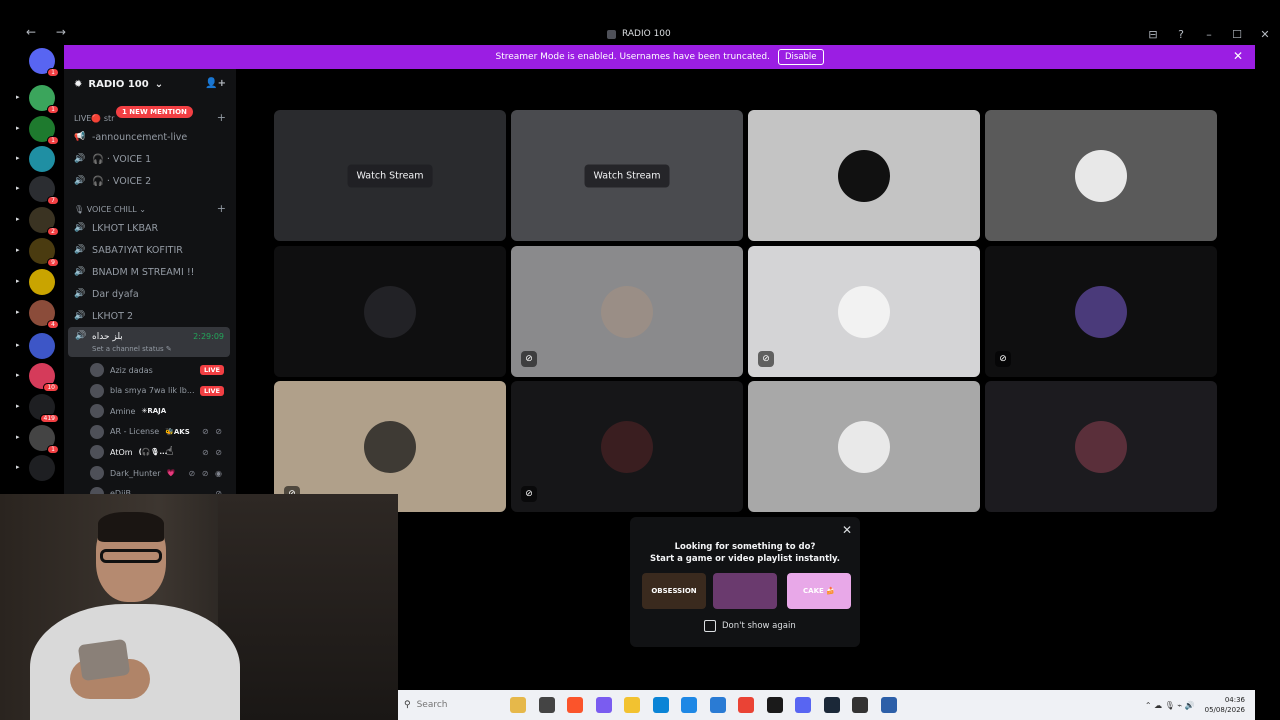  Describe the element at coordinates (44, 314) in the screenshot. I see `server-icon: 4` at that location.